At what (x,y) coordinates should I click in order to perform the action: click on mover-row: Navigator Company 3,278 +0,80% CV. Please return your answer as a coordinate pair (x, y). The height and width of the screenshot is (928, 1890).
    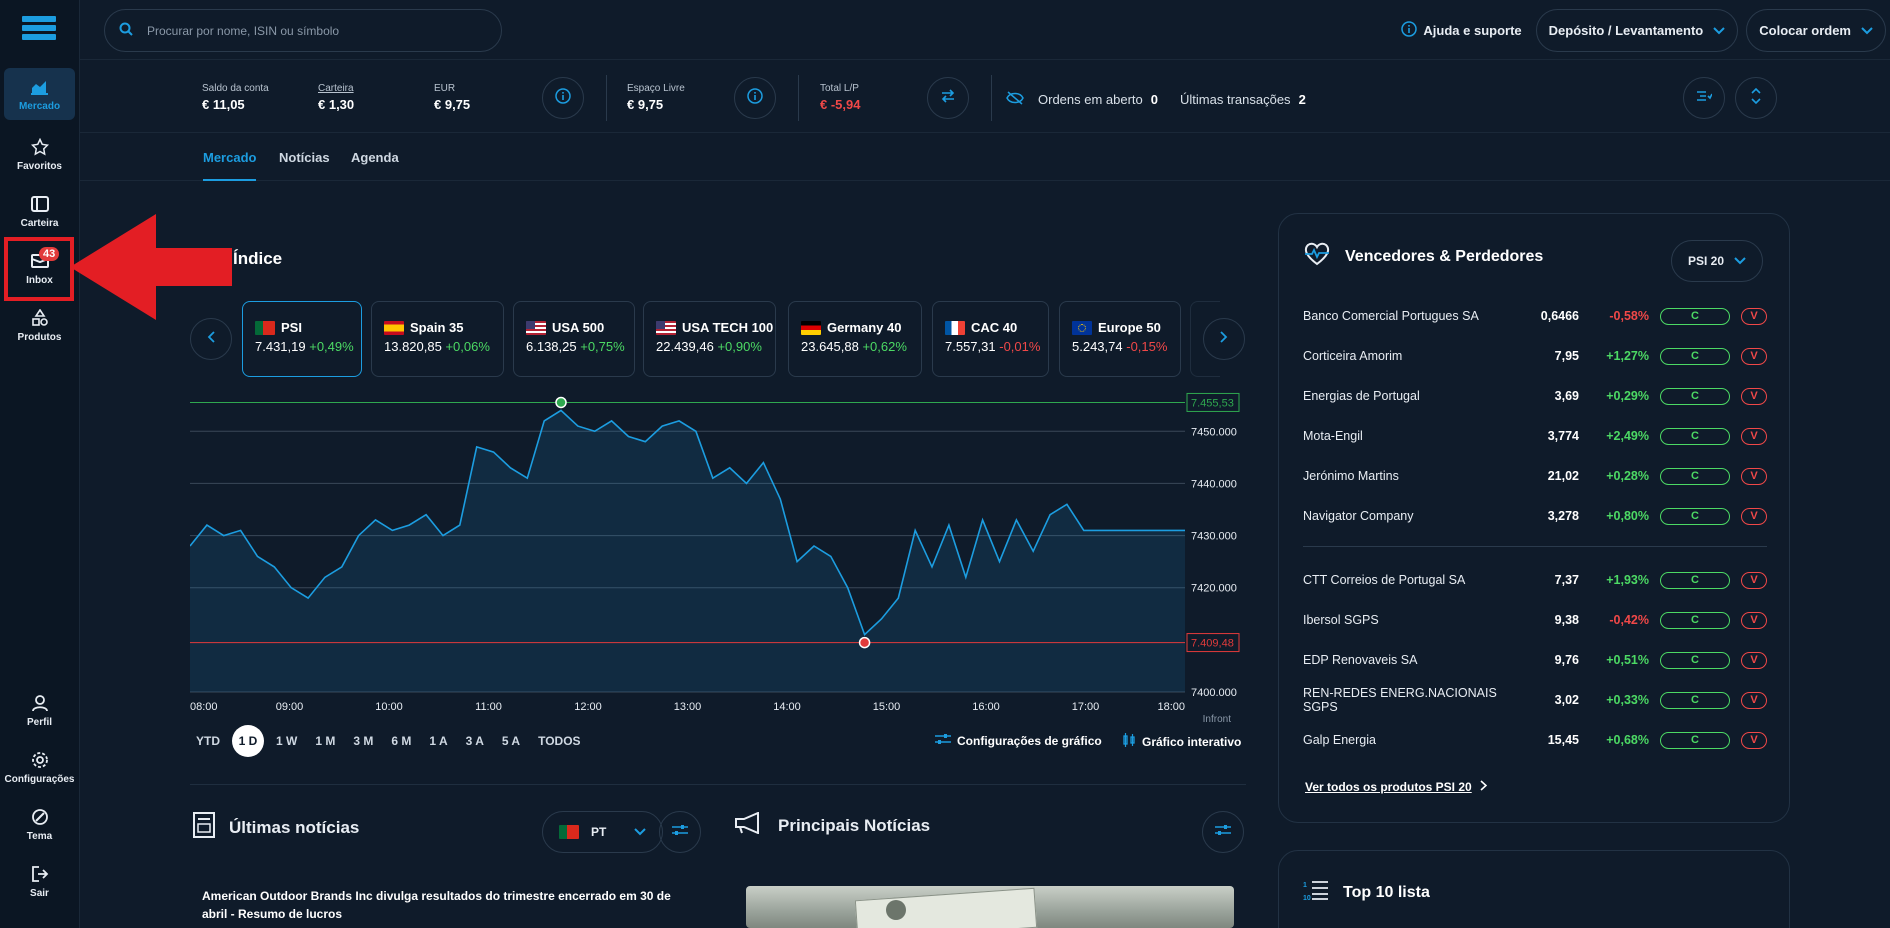
    Looking at the image, I should click on (1535, 516).